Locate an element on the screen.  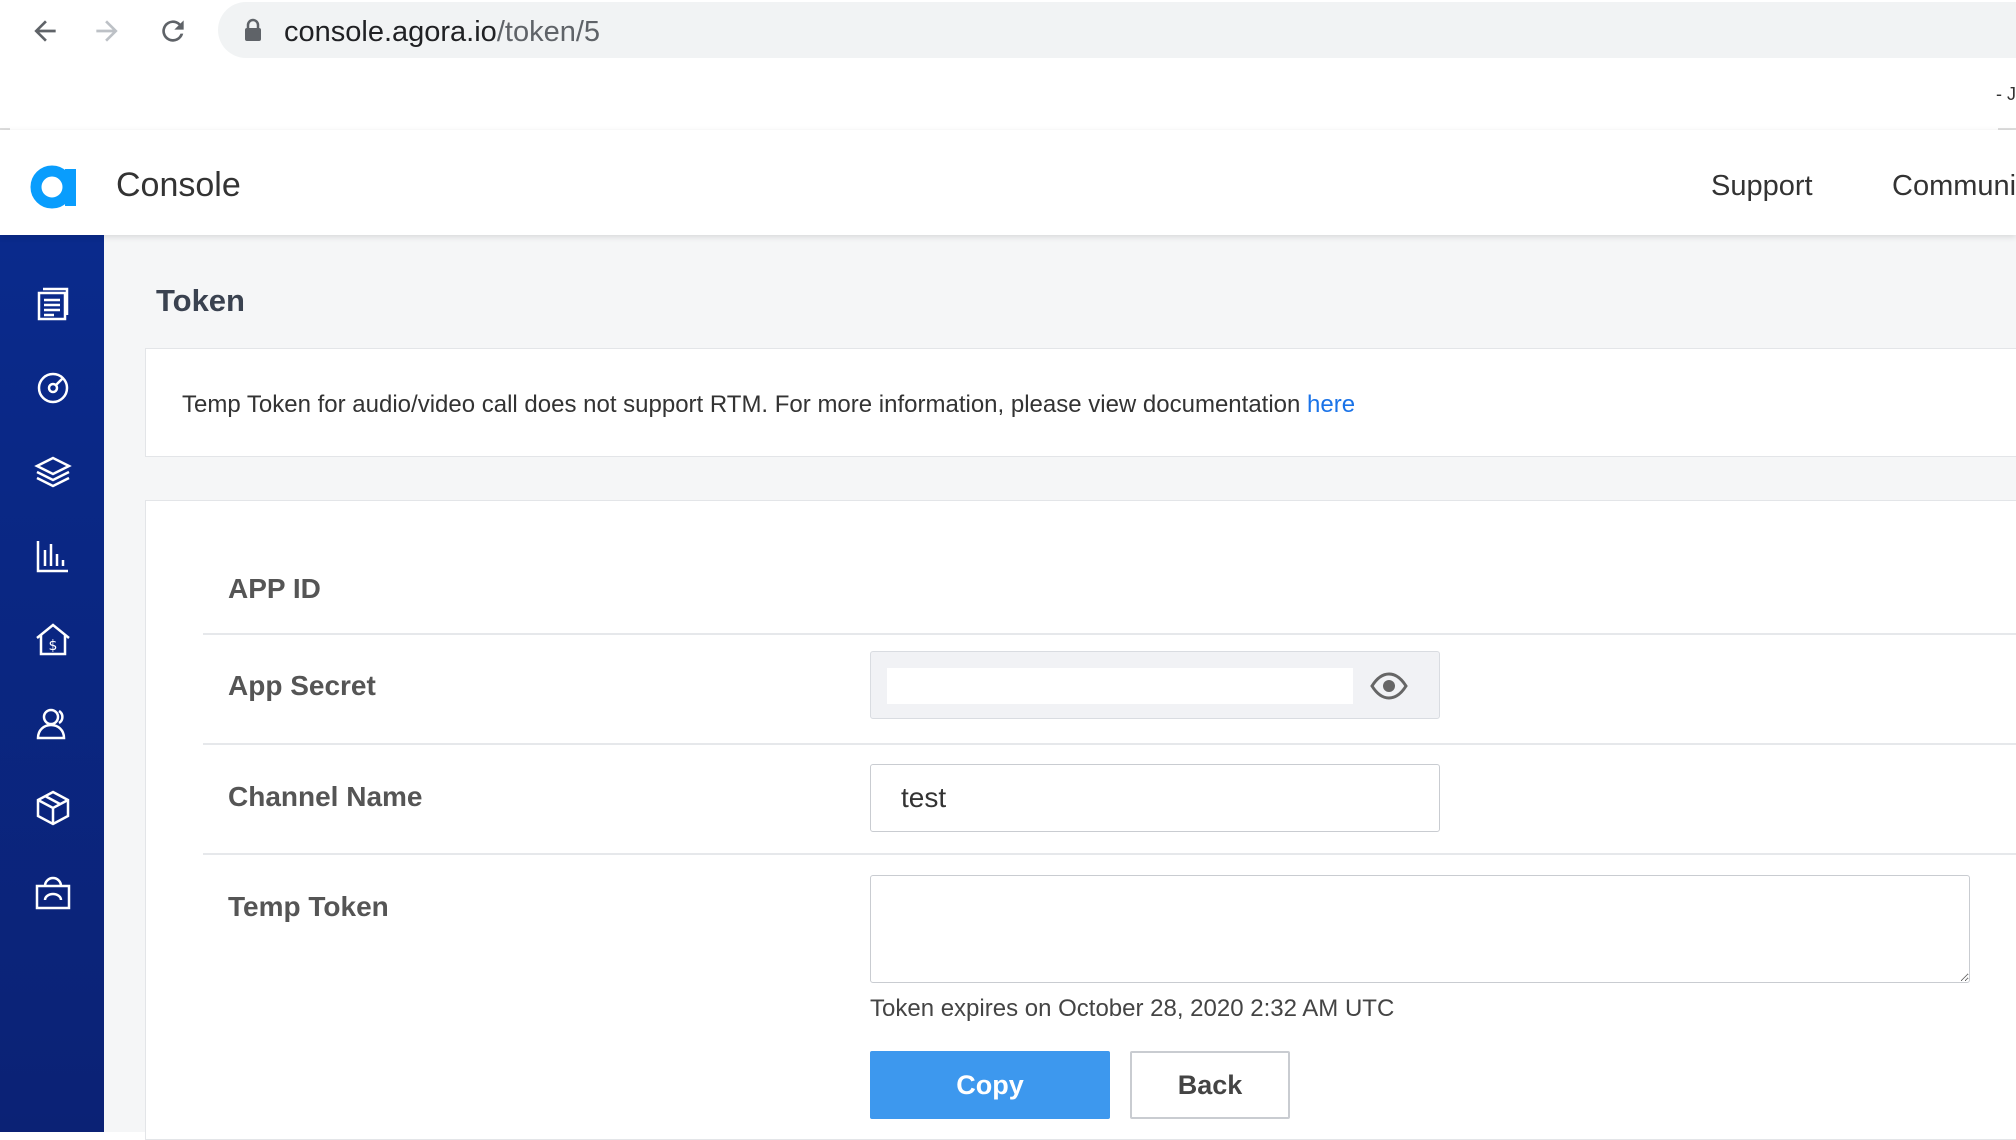
sidebar: $ is located at coordinates (52, 683).